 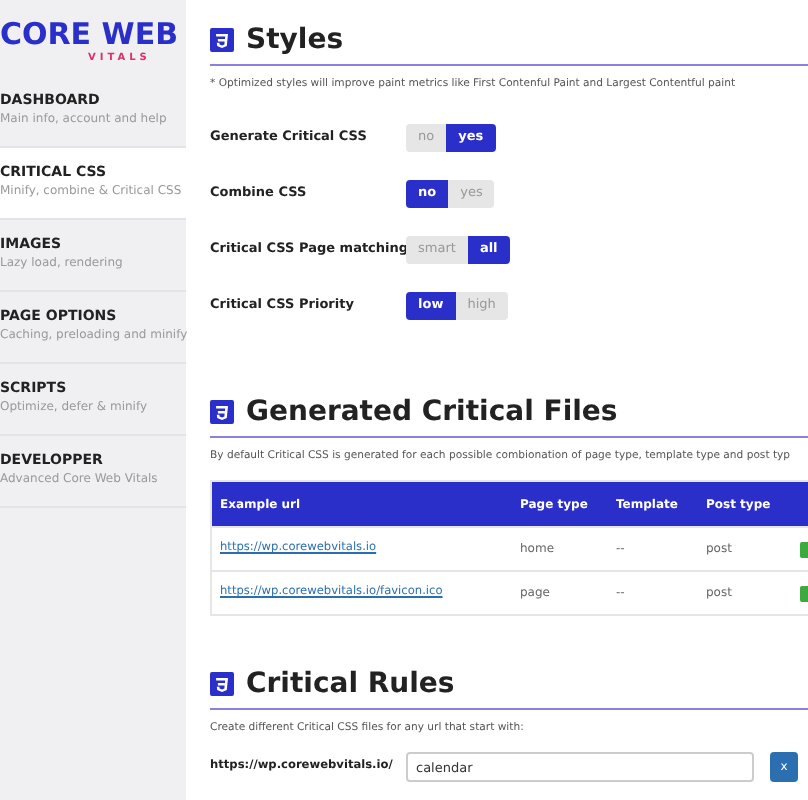 What do you see at coordinates (89, 34) in the screenshot?
I see `logo-title: CORE WEB` at bounding box center [89, 34].